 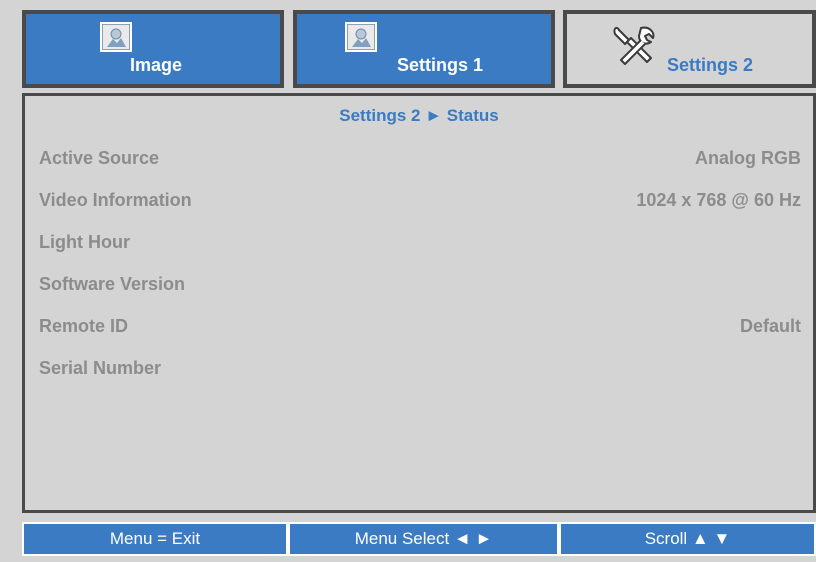 I want to click on menu-select-hint: Menu Select ◄ ►, so click(x=423, y=539).